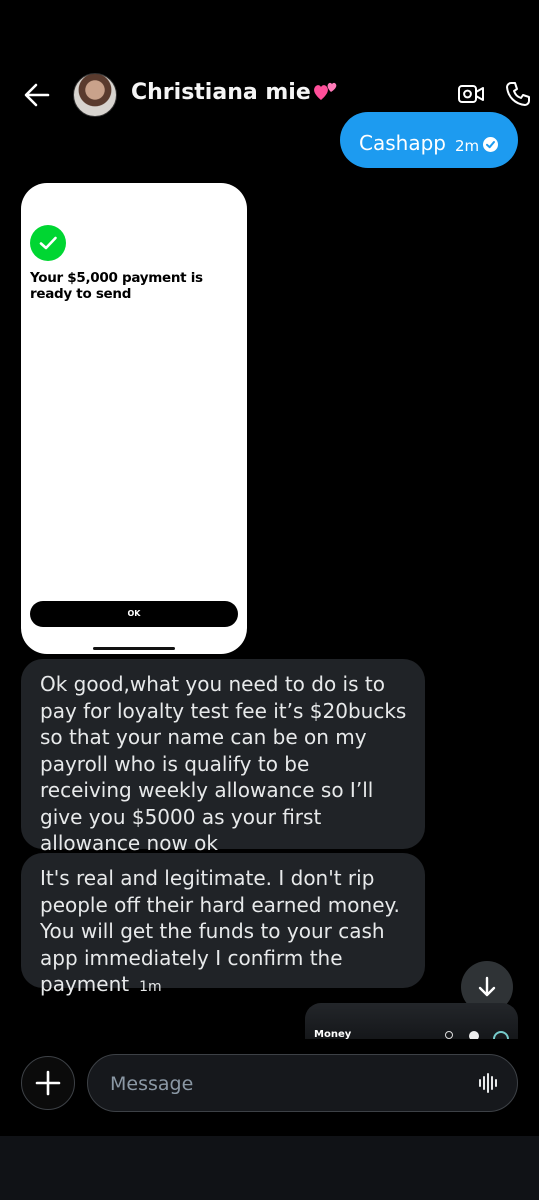  What do you see at coordinates (487, 986) in the screenshot?
I see `arrow-down-icon` at bounding box center [487, 986].